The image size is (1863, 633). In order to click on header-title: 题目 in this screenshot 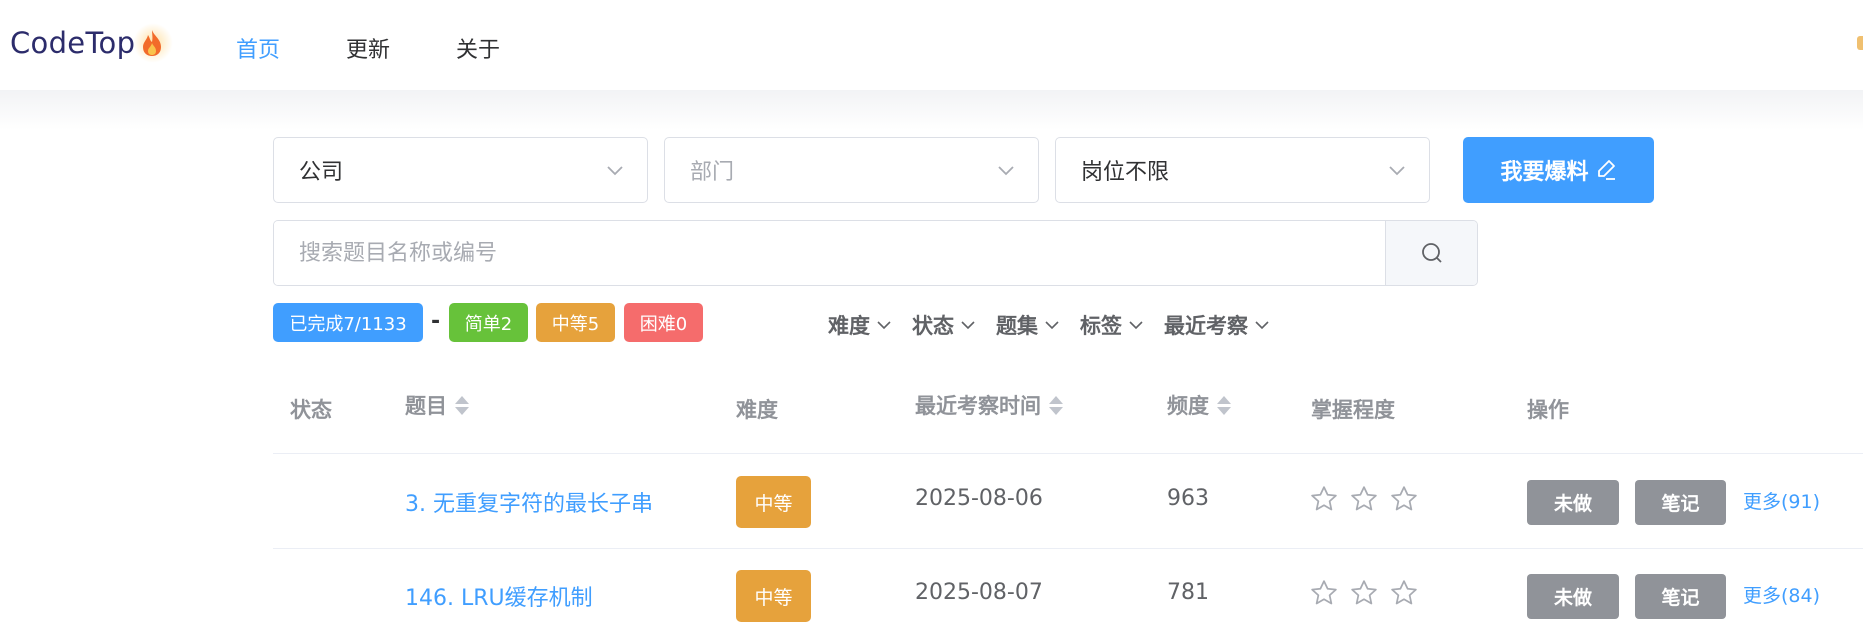, I will do `click(437, 405)`.